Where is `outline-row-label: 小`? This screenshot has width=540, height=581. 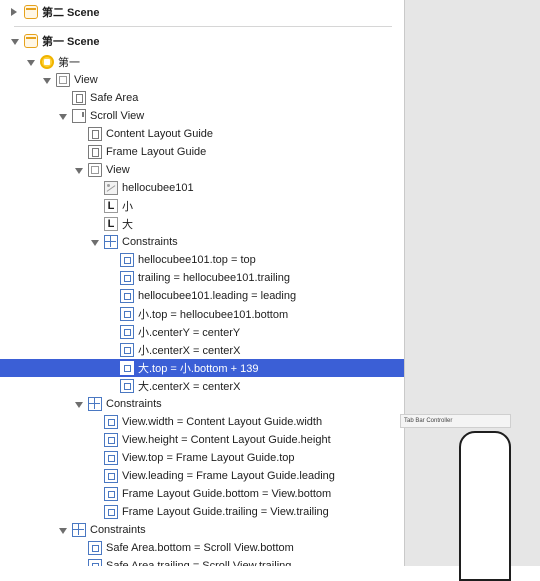 outline-row-label: 小 is located at coordinates (127, 207).